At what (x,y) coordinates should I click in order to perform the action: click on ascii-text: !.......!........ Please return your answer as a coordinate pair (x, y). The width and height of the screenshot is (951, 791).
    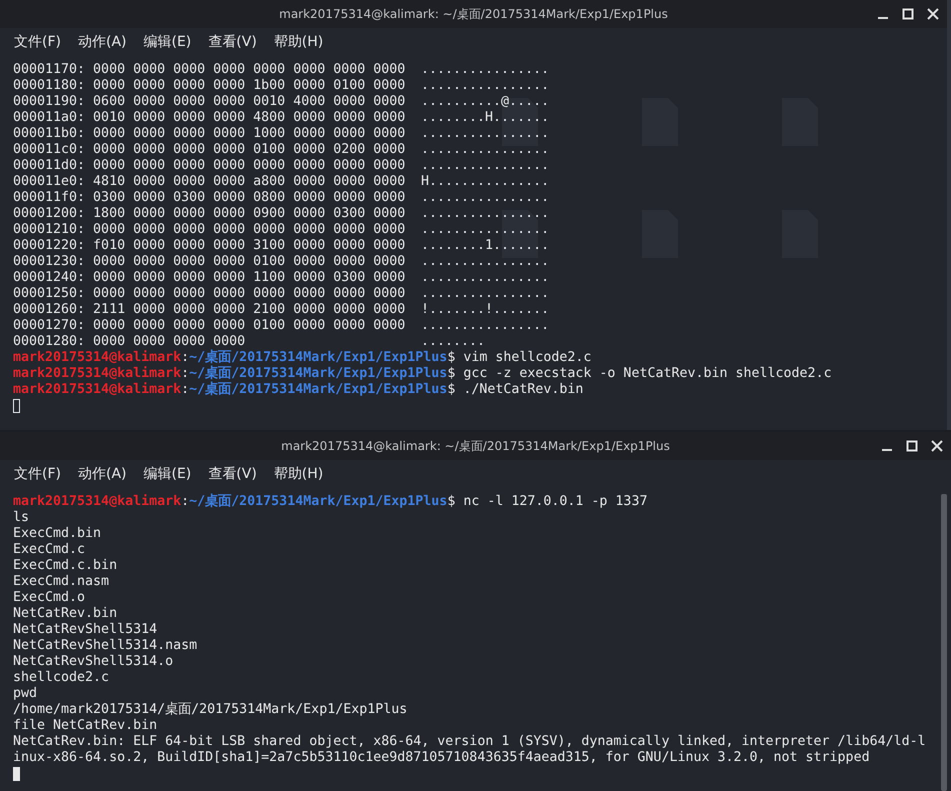
    Looking at the image, I should click on (485, 310).